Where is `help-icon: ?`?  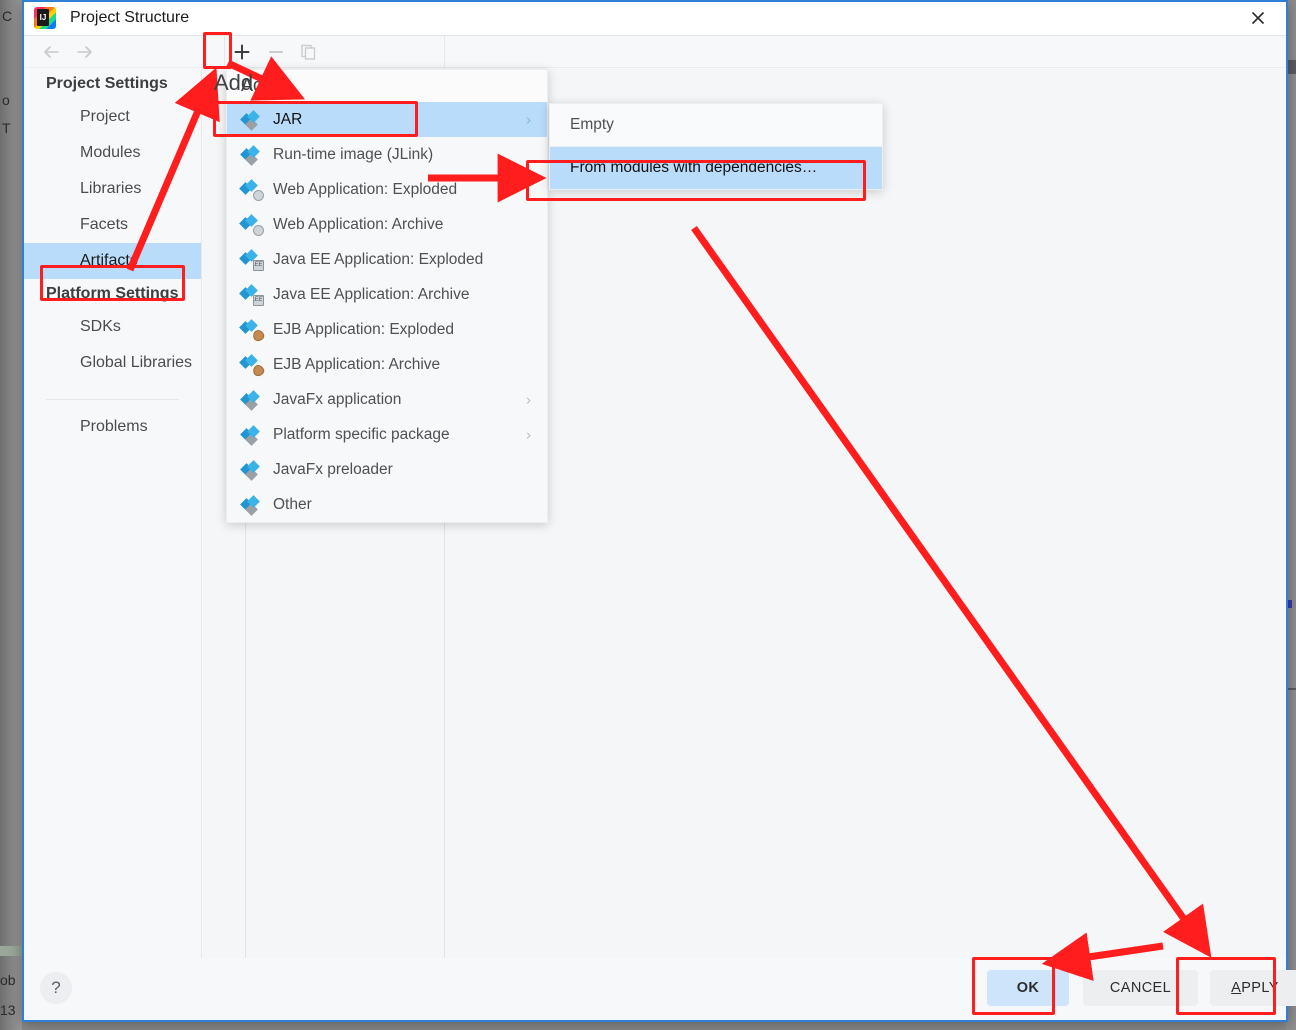
help-icon: ? is located at coordinates (56, 988).